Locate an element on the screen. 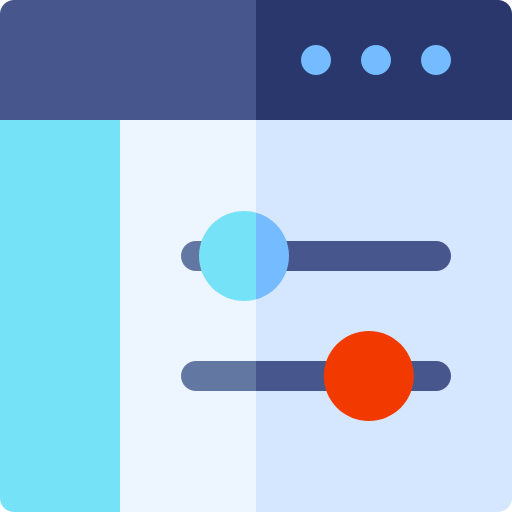 This screenshot has height=512, width=512. slider-2-thumb is located at coordinates (368, 376).